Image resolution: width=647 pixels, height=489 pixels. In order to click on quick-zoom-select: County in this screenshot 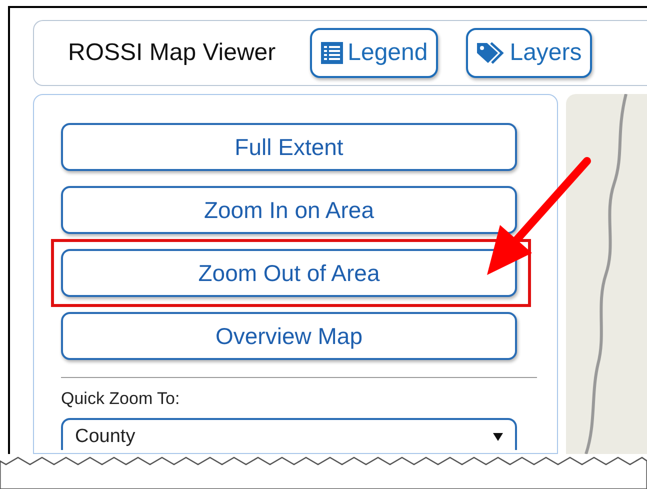, I will do `click(289, 434)`.